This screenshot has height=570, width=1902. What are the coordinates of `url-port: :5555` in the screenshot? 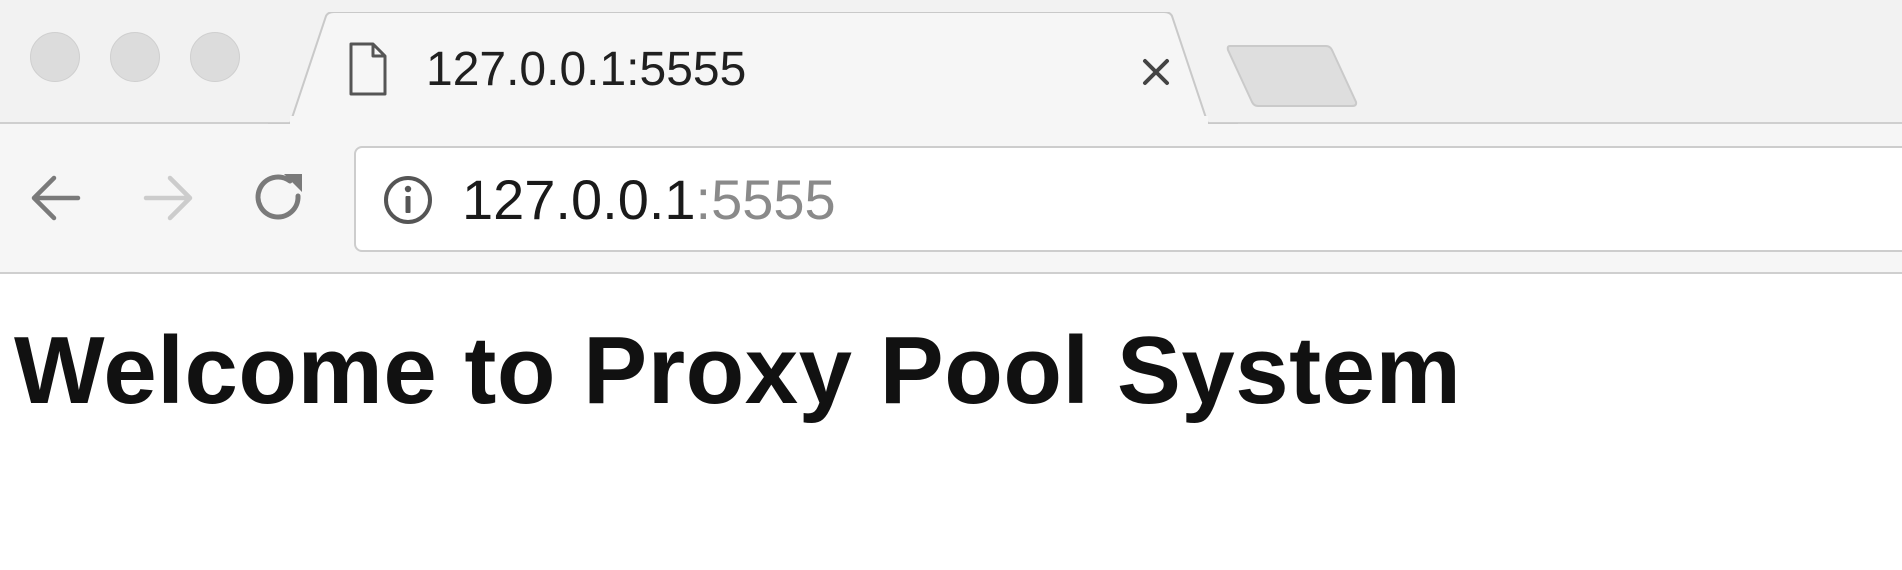 It's located at (765, 199).